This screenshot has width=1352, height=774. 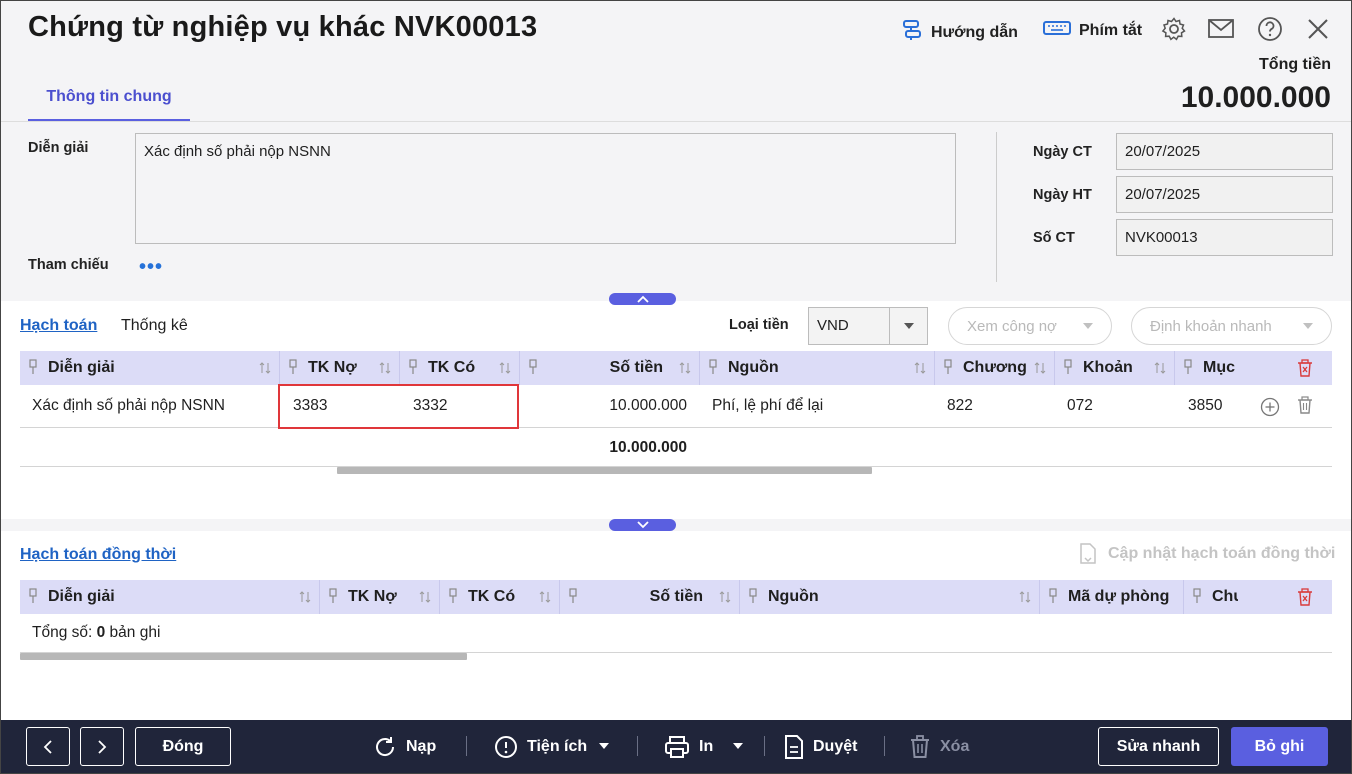 I want to click on quick-entry-button: Định khoản nhanh, so click(x=1231, y=326).